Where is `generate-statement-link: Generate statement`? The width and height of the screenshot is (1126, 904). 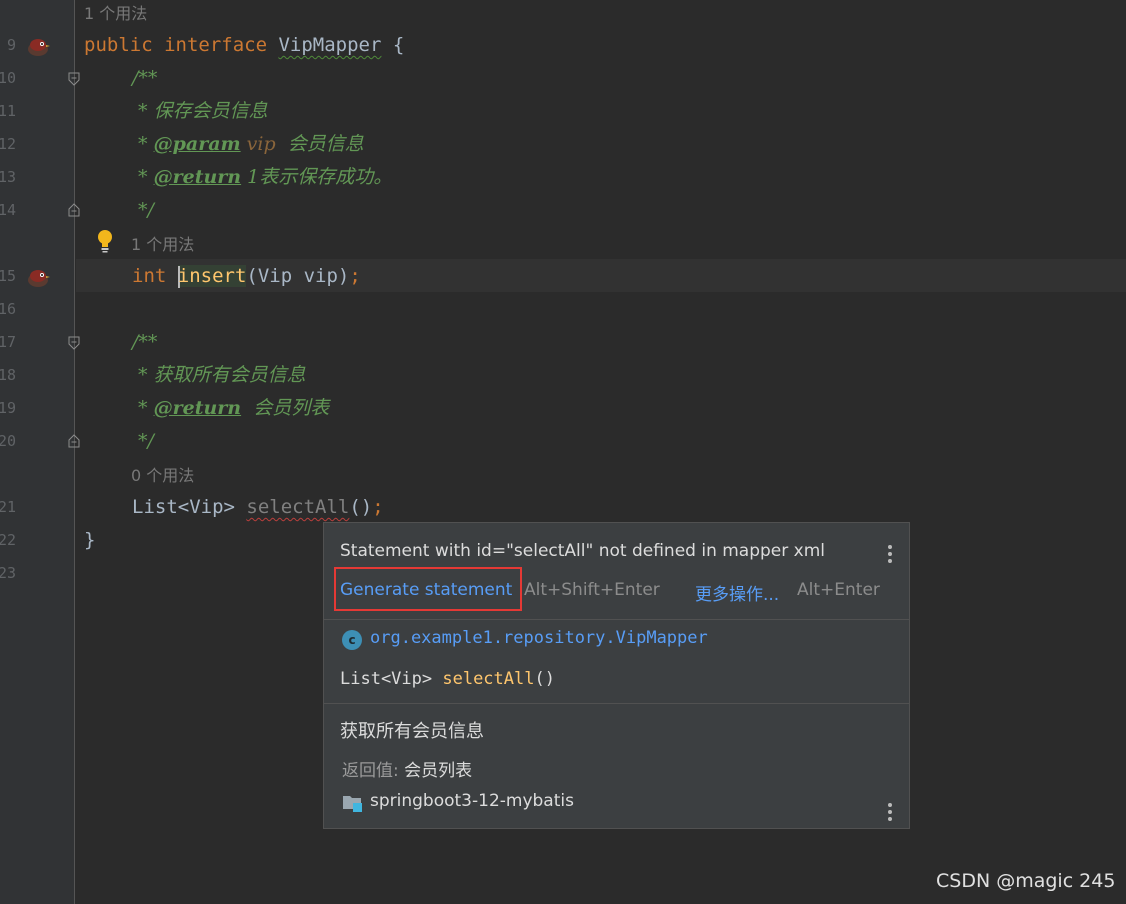 generate-statement-link: Generate statement is located at coordinates (426, 590).